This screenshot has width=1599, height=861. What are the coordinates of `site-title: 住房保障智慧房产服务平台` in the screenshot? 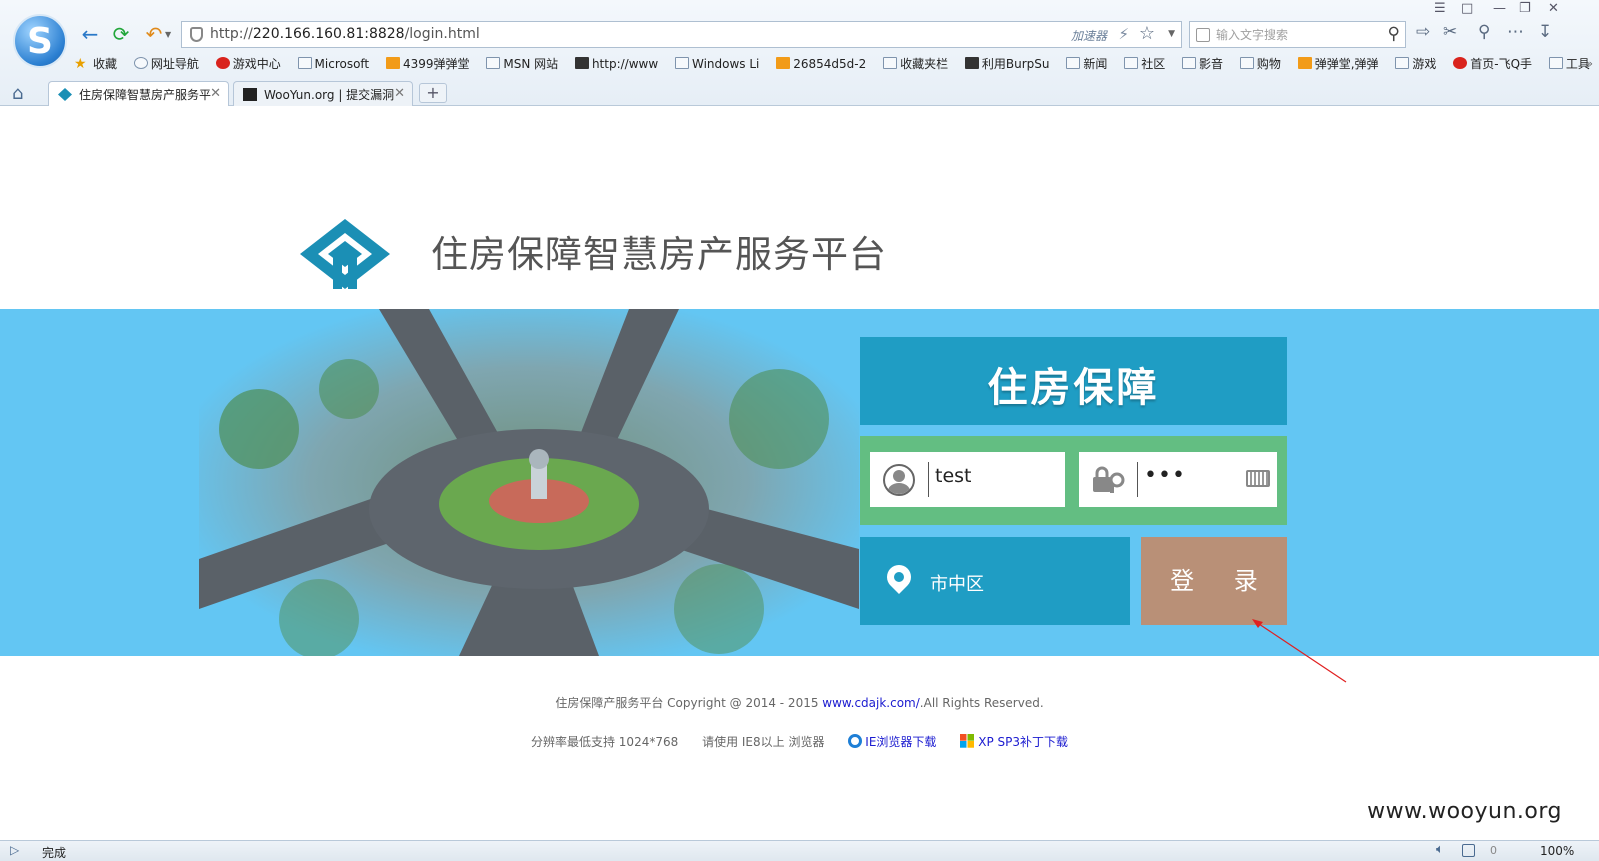 It's located at (659, 254).